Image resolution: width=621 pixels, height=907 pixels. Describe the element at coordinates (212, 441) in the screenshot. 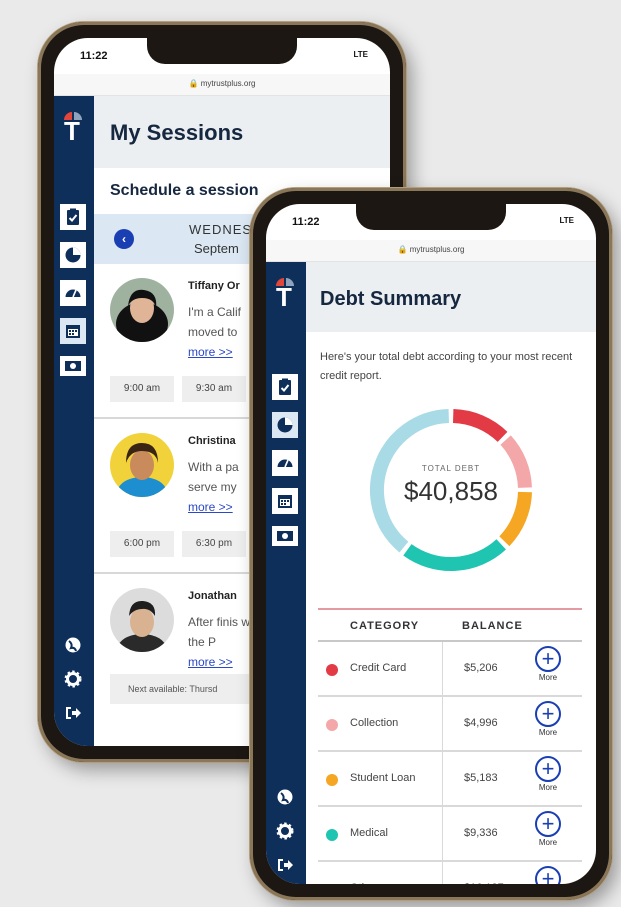

I see `coach-name: Christina` at that location.